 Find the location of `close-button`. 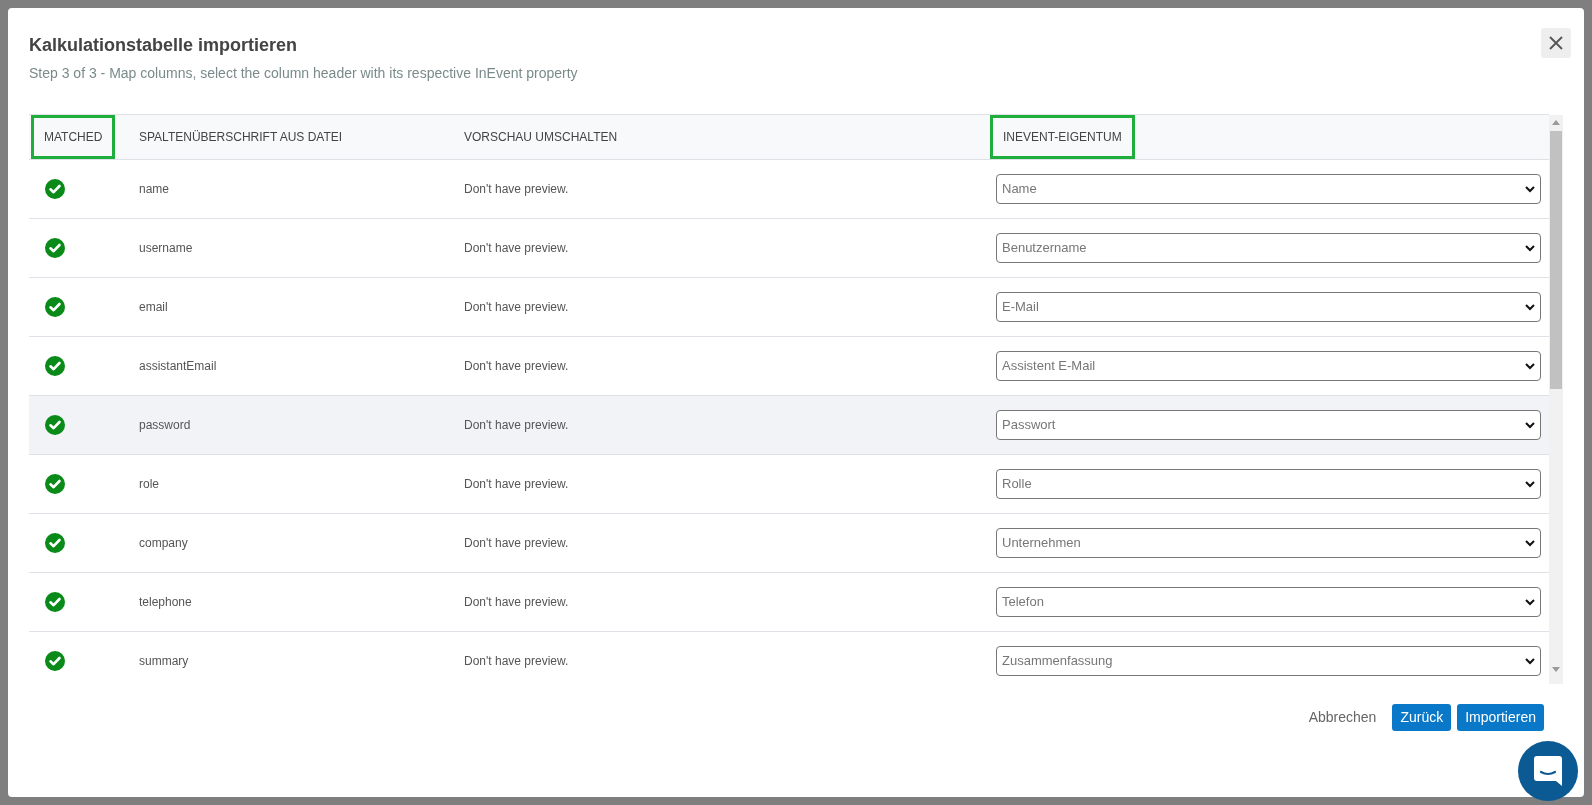

close-button is located at coordinates (1556, 43).